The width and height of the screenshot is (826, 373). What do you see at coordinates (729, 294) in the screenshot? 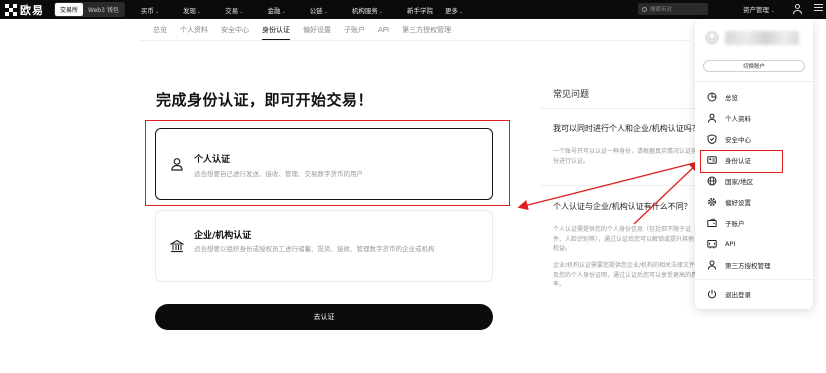
I see `logout-button: 退出登录` at bounding box center [729, 294].